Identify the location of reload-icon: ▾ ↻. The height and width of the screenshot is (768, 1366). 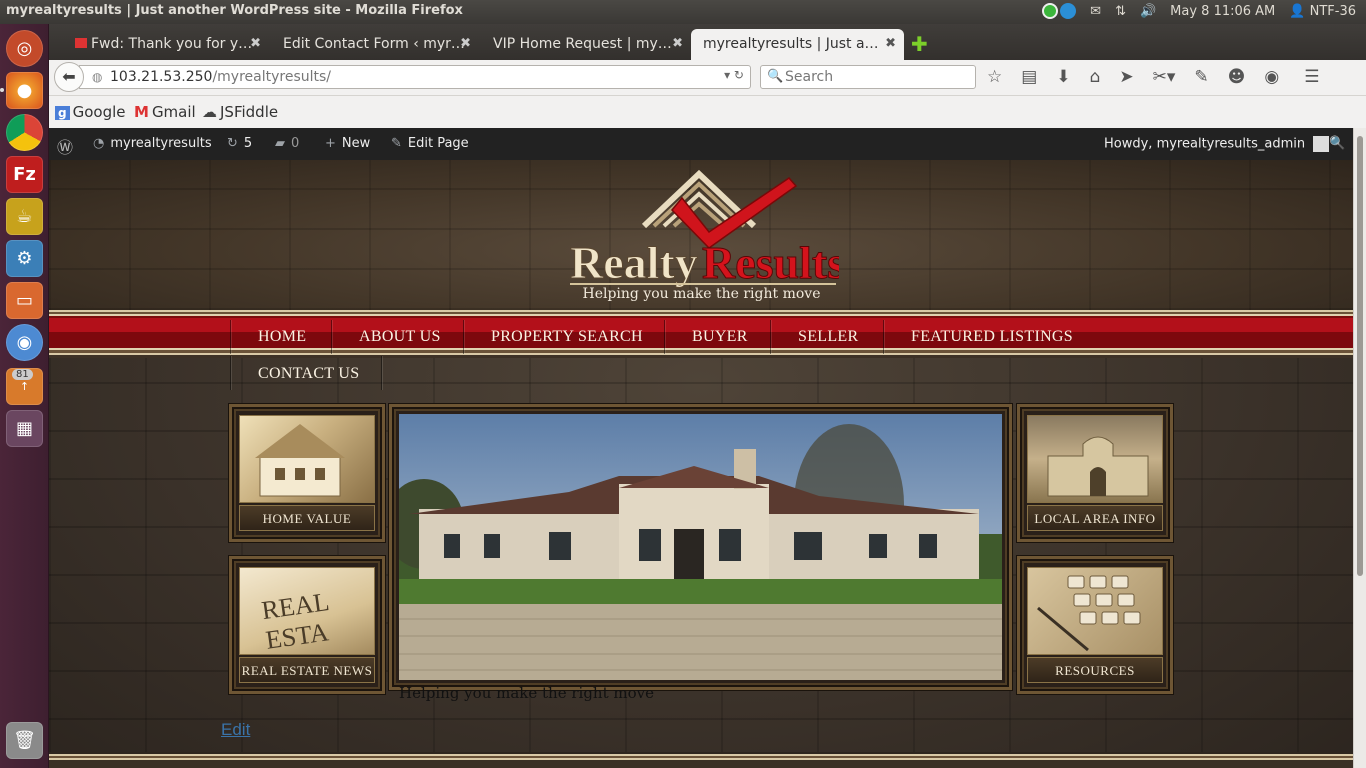
(734, 75).